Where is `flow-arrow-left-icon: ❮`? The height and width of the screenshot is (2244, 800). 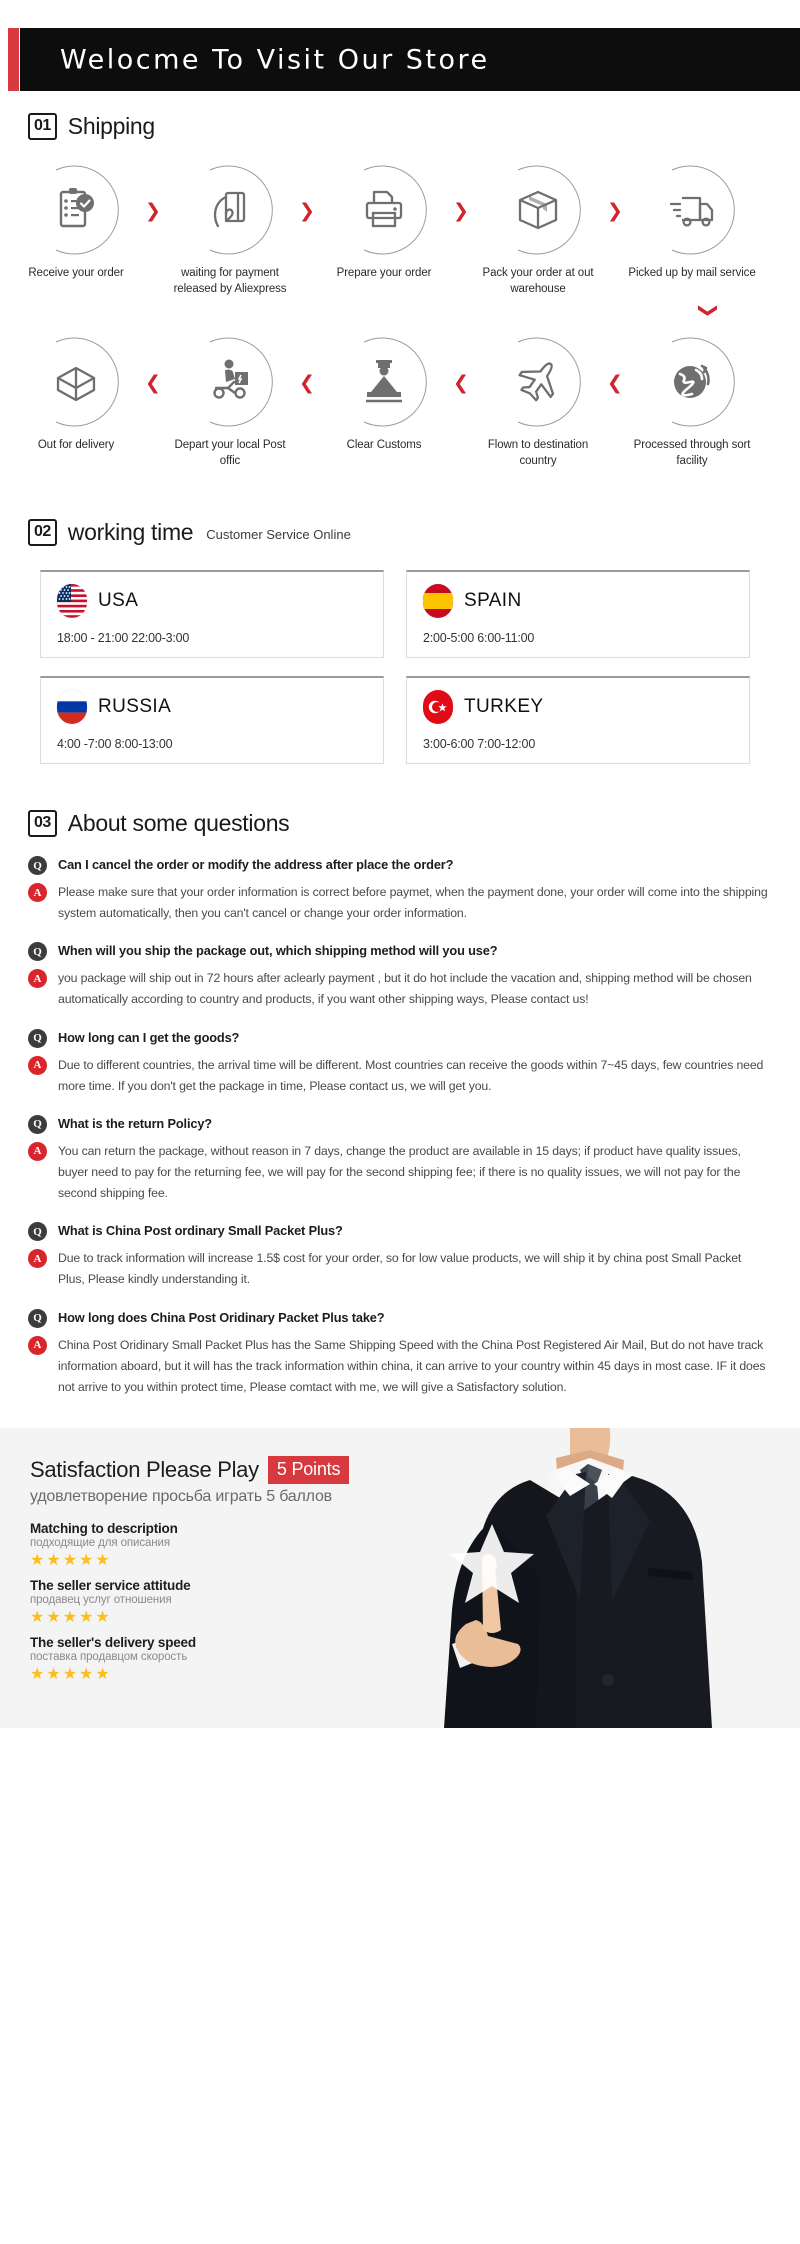
flow-arrow-left-icon: ❮ is located at coordinates (153, 383).